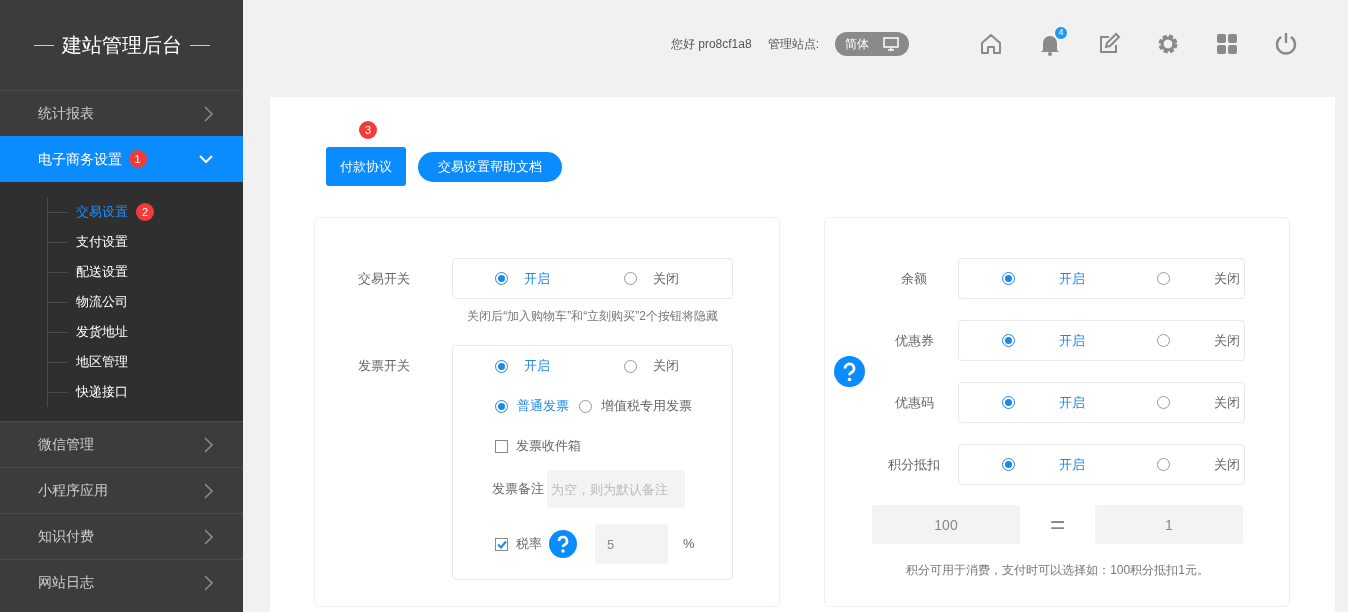 Image resolution: width=1348 pixels, height=612 pixels. What do you see at coordinates (368, 130) in the screenshot?
I see `count-badge: 3` at bounding box center [368, 130].